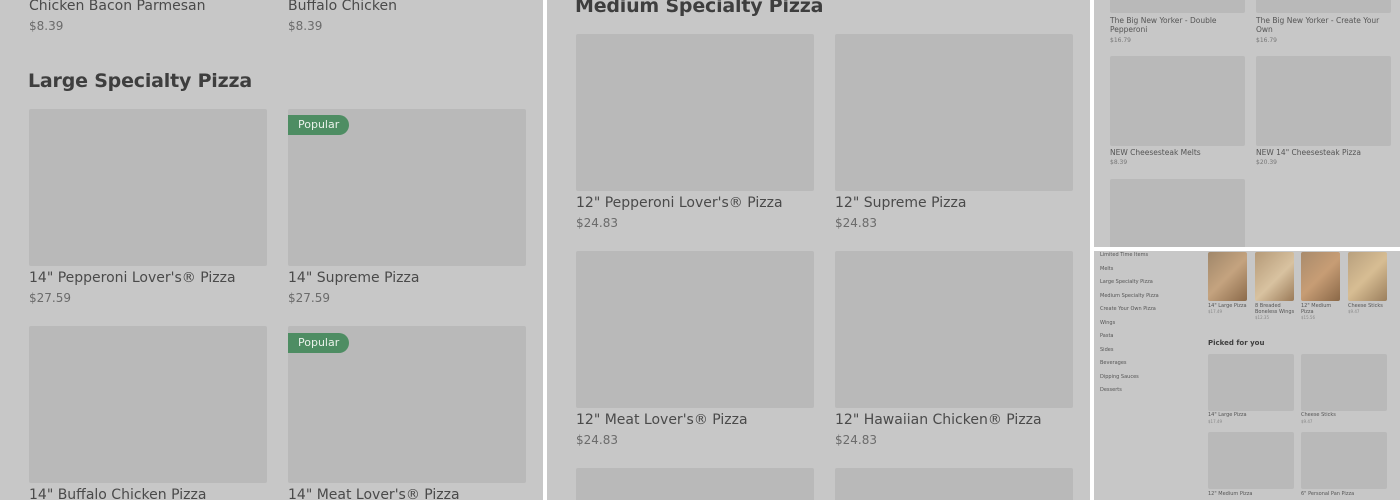 Image resolution: width=1400 pixels, height=500 pixels. I want to click on item-name: The Big New Yorker - Double Pepperoni, so click(1175, 25).